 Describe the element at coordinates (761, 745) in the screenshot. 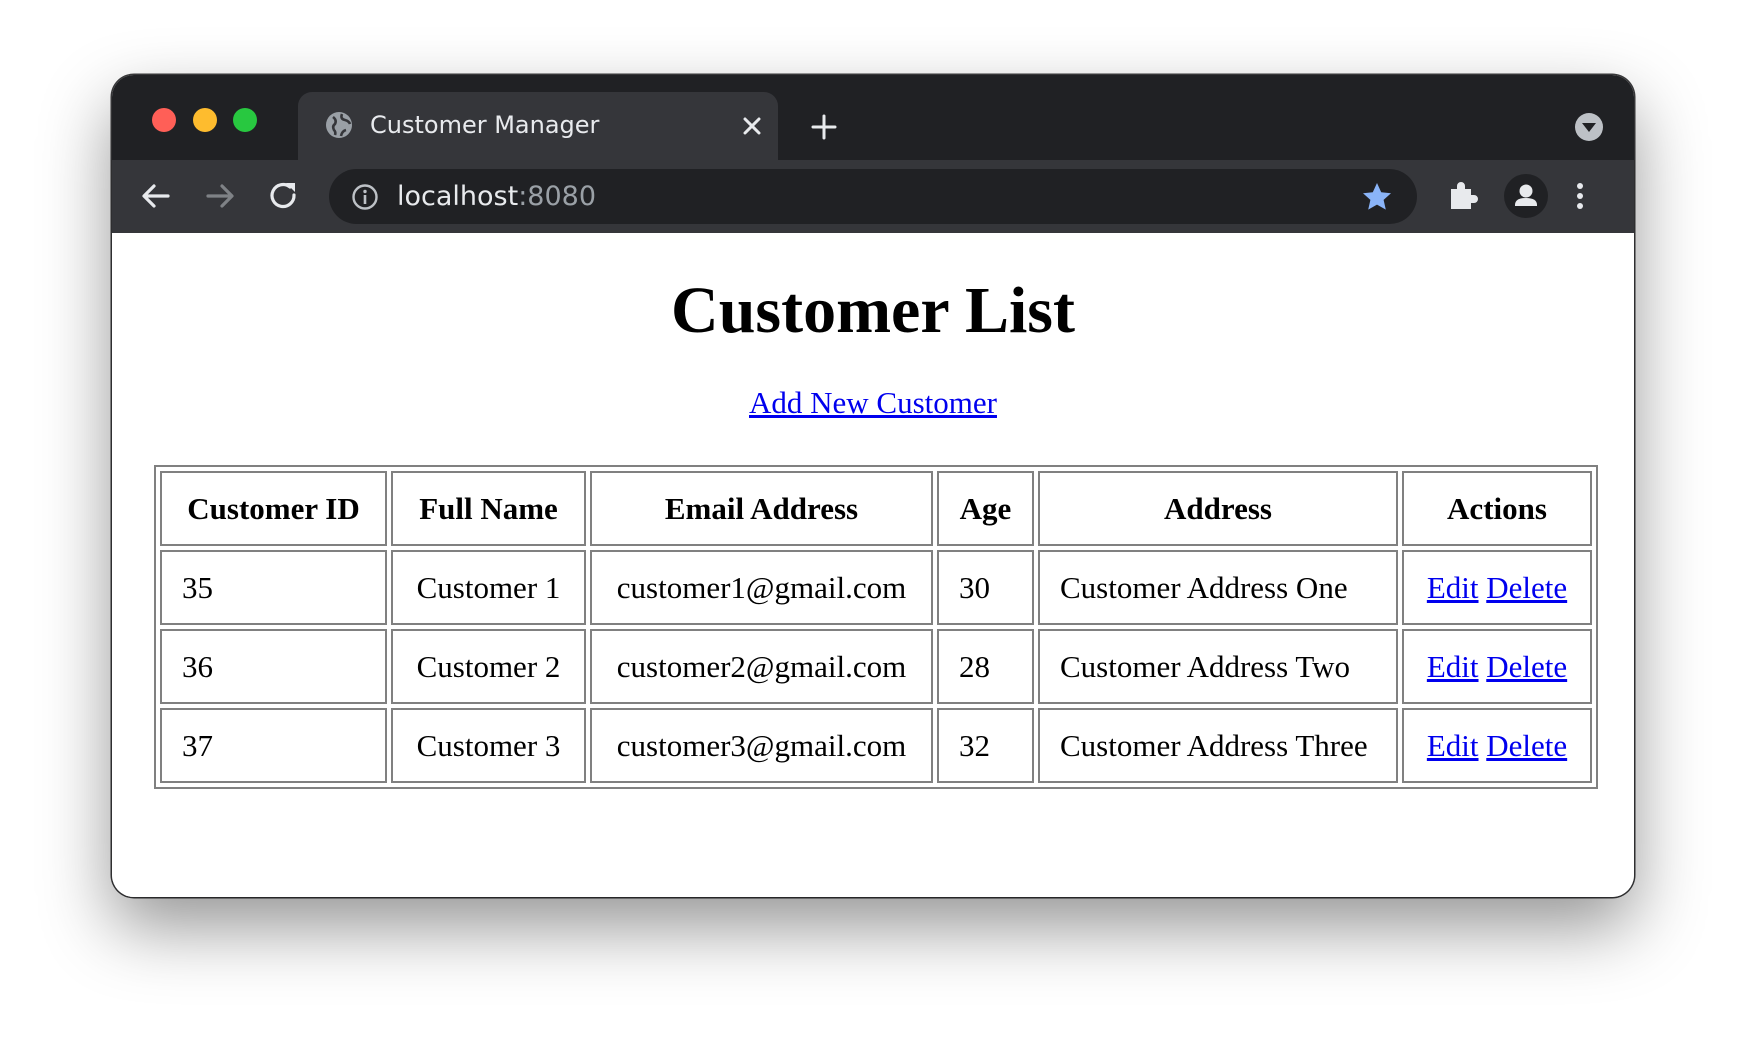

I see `cell-email: customer3@gmail.com` at that location.